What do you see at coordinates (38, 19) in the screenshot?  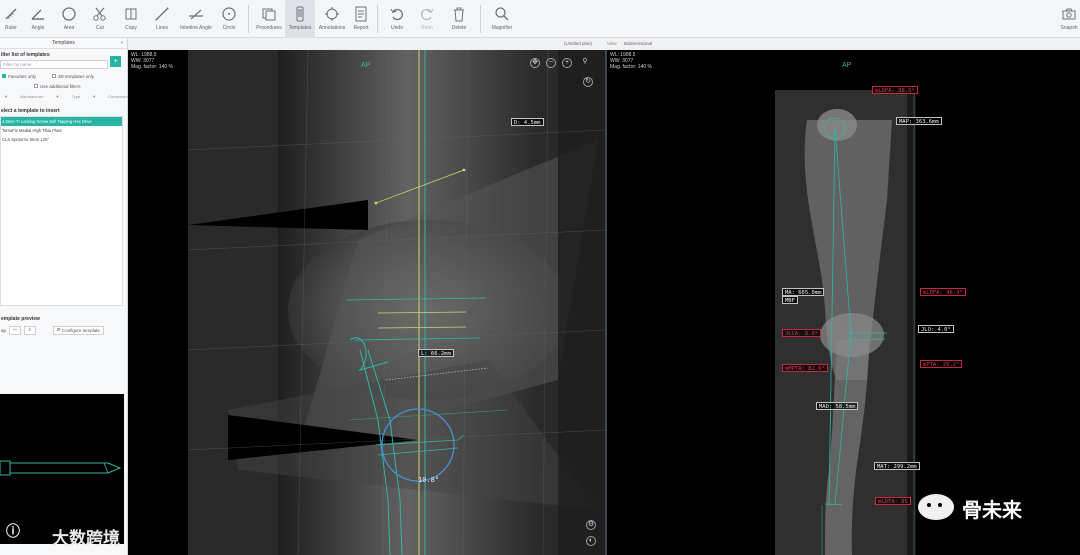 I see `angle-tool: Angle` at bounding box center [38, 19].